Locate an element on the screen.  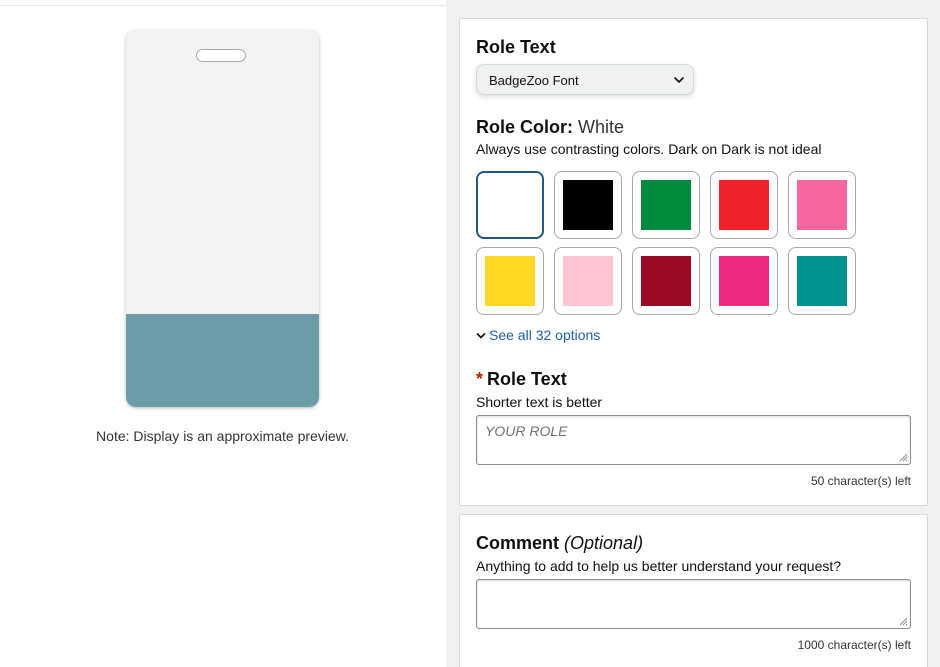
color-swatch-white is located at coordinates (510, 205).